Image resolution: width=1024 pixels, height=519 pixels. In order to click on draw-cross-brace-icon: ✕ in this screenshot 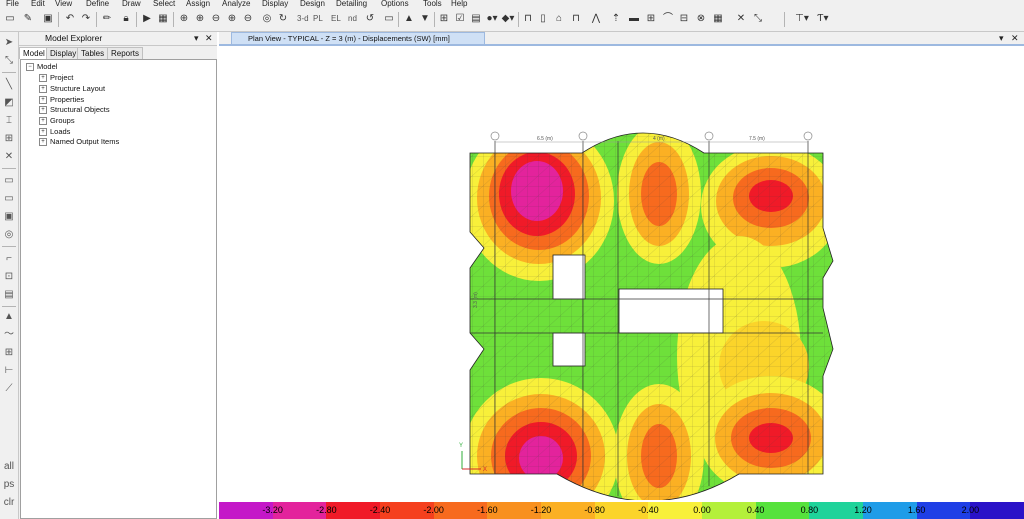, I will do `click(9, 157)`.